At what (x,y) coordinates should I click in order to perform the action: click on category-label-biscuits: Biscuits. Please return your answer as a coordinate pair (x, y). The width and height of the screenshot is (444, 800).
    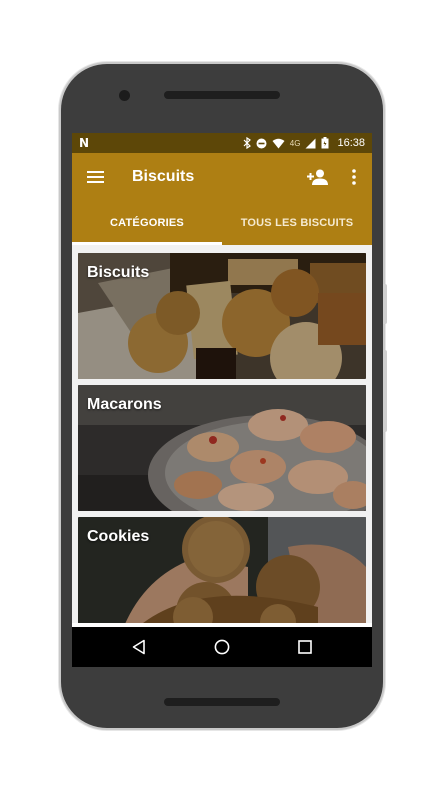
    Looking at the image, I should click on (118, 272).